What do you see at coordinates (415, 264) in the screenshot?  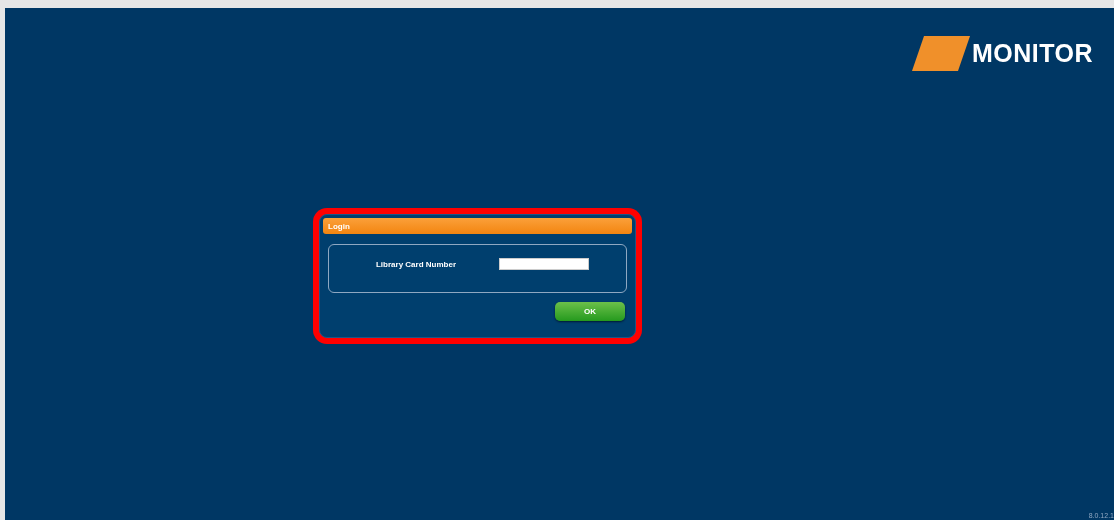 I see `field-label: Library Card Number` at bounding box center [415, 264].